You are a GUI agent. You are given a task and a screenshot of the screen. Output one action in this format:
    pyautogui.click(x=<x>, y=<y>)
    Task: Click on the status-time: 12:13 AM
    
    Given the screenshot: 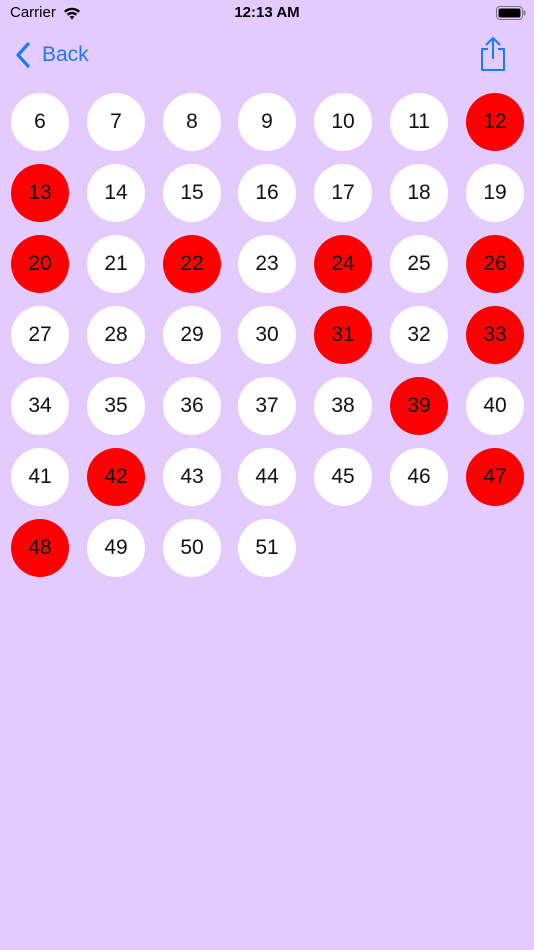 What is the action you would take?
    pyautogui.click(x=267, y=12)
    